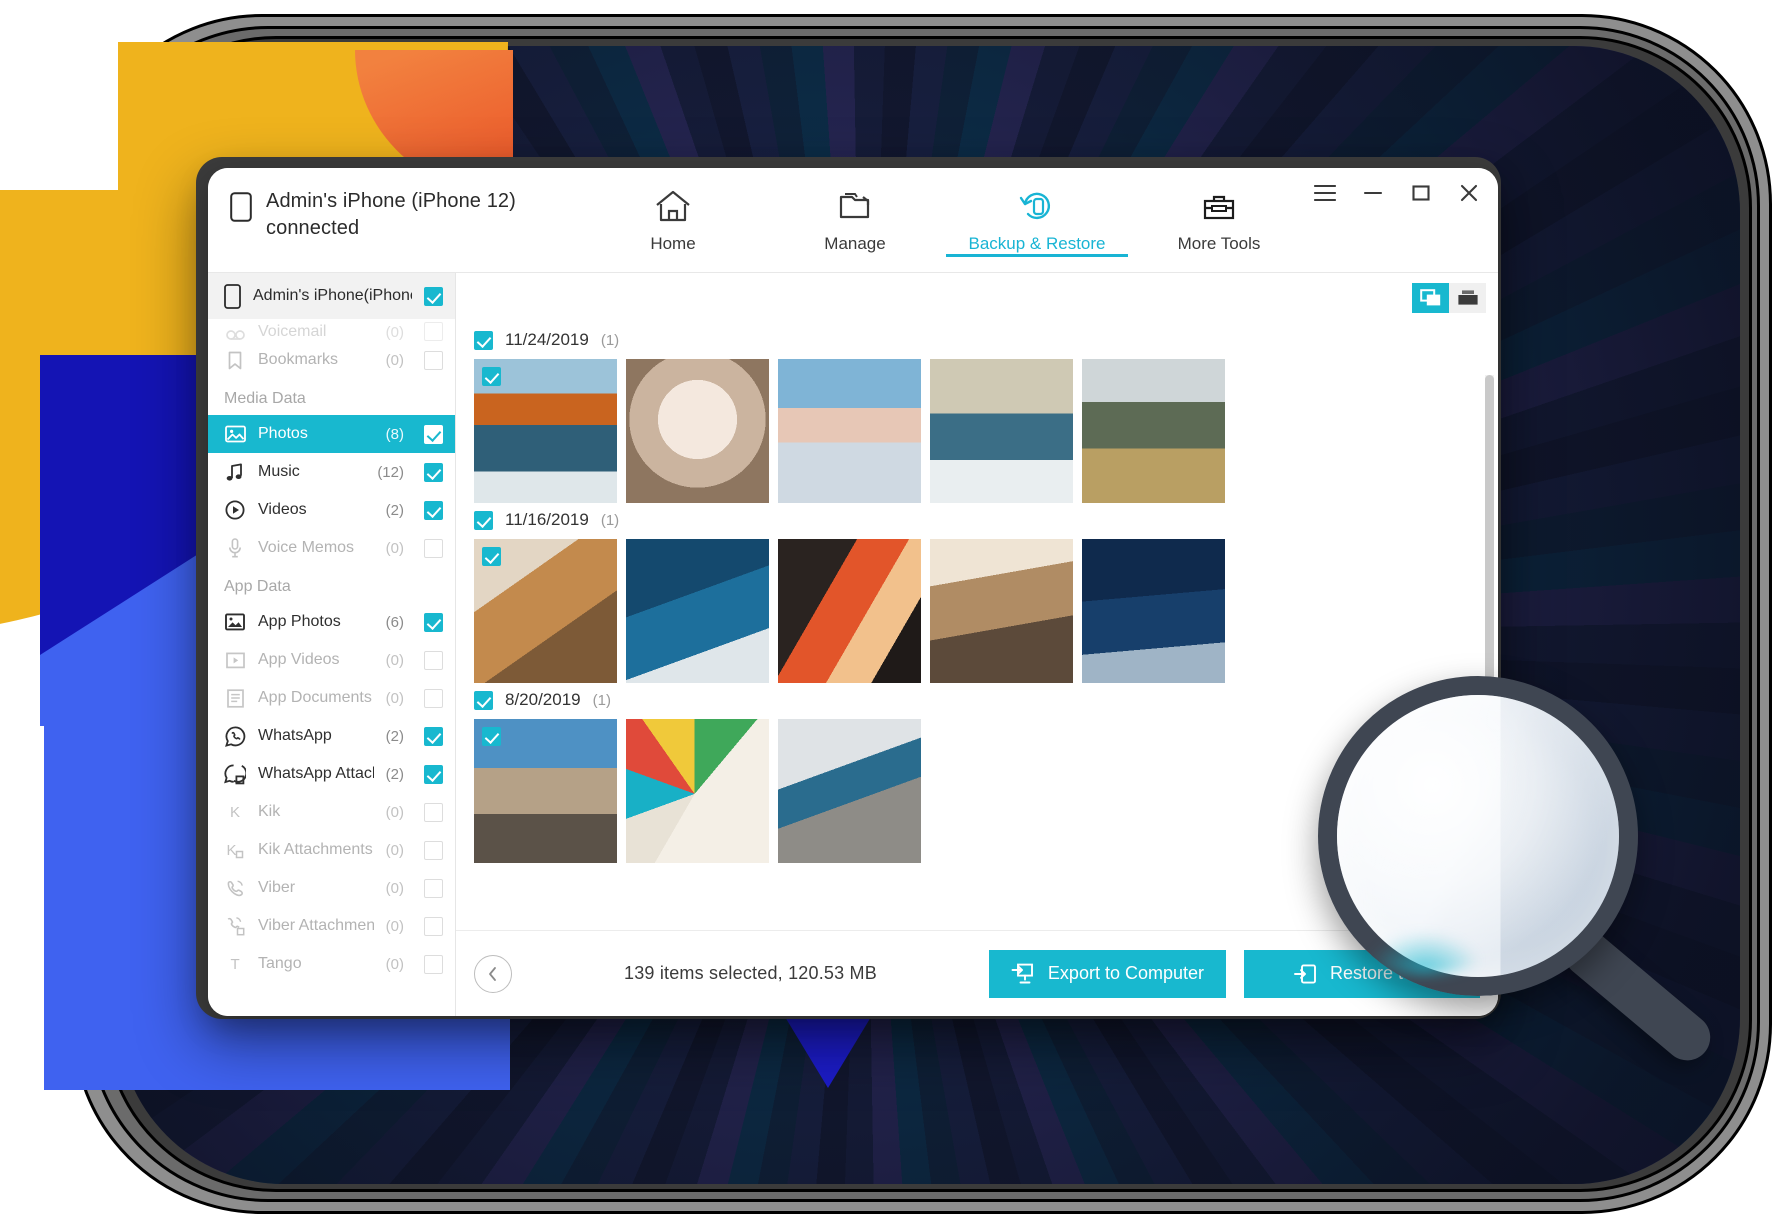 The image size is (1786, 1228). I want to click on selection-summary: 139 items selected, 120.53 MB, so click(750, 973).